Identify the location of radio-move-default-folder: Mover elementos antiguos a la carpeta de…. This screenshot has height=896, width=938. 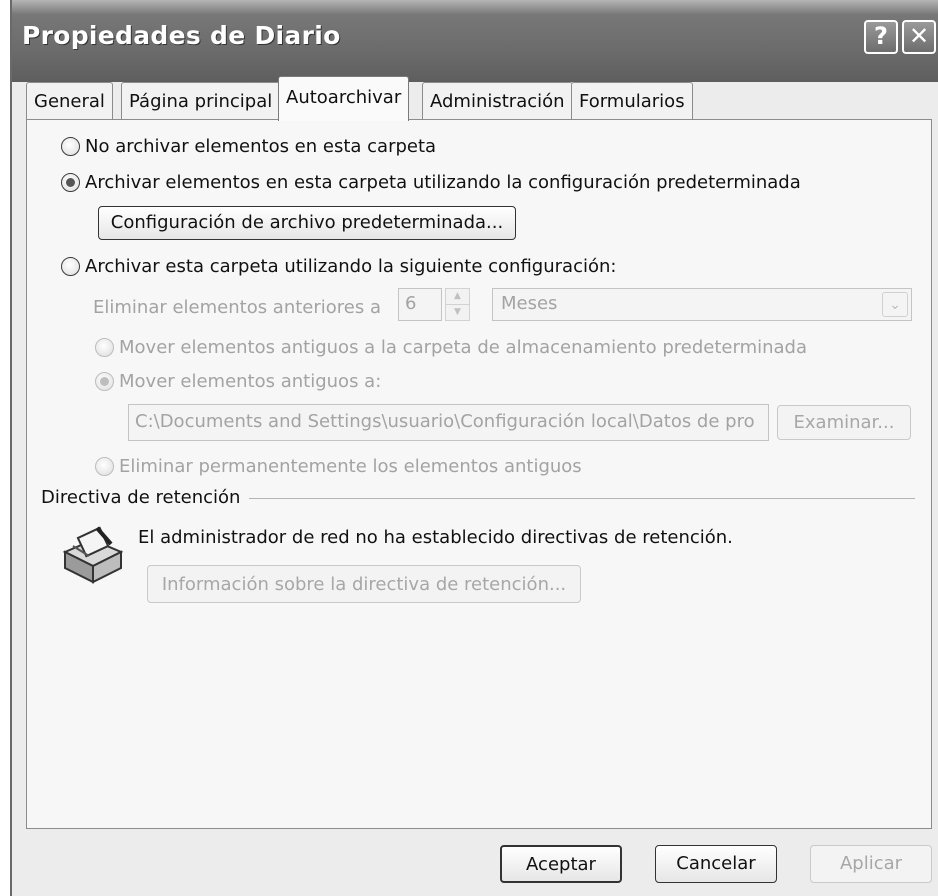
(451, 347).